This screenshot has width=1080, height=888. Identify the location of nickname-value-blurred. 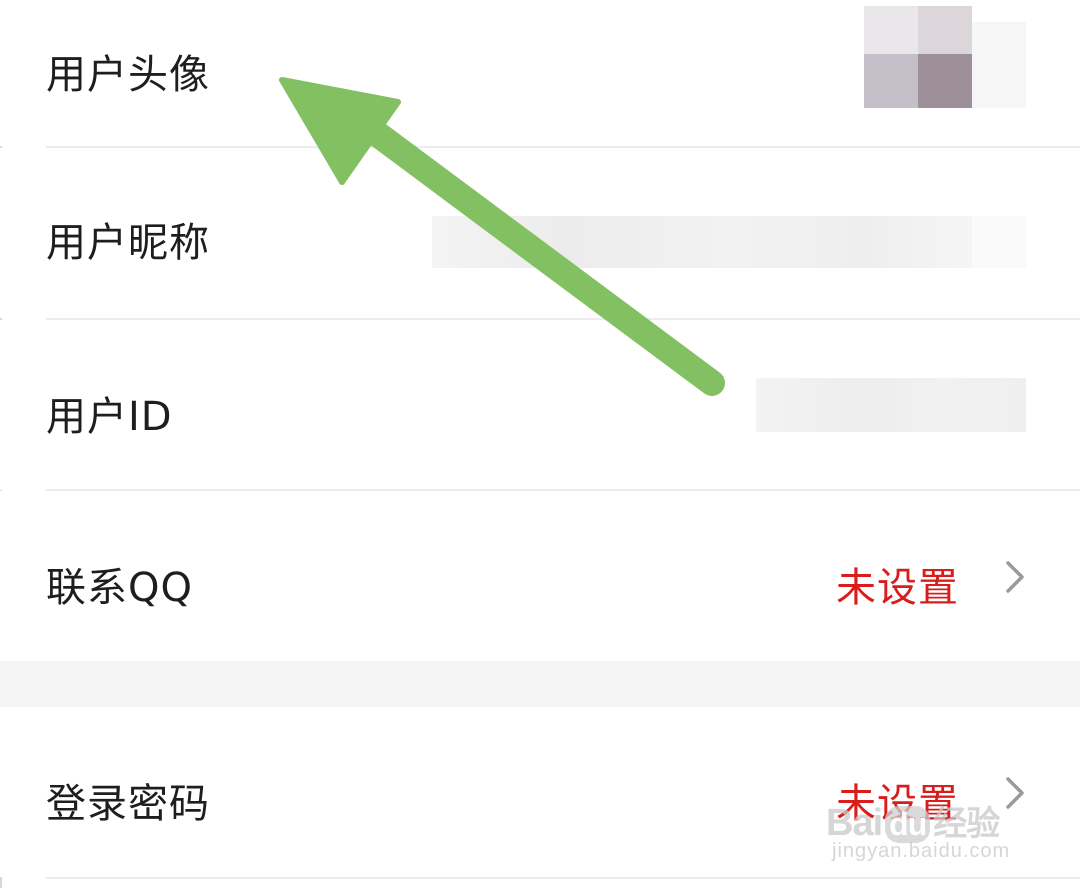
(702, 242).